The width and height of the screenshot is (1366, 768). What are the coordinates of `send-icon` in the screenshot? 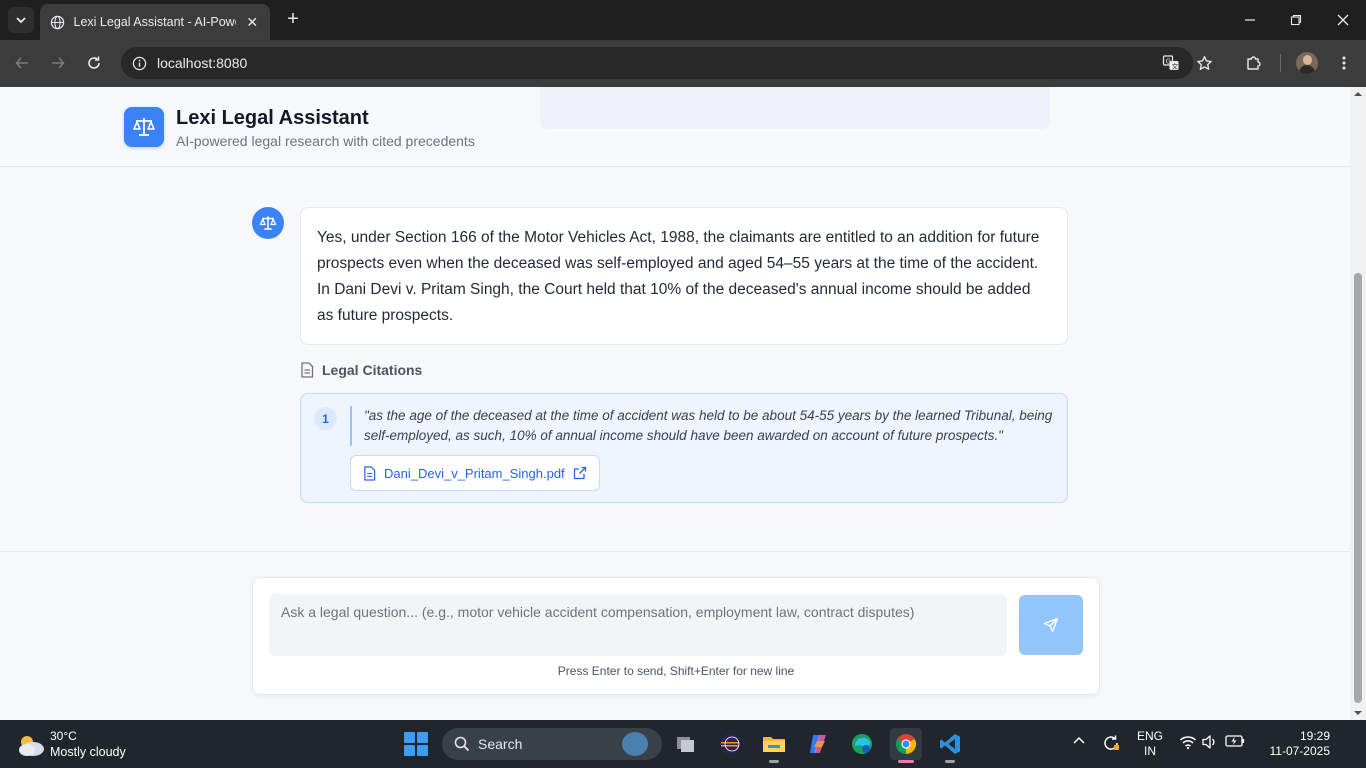 It's located at (1051, 625).